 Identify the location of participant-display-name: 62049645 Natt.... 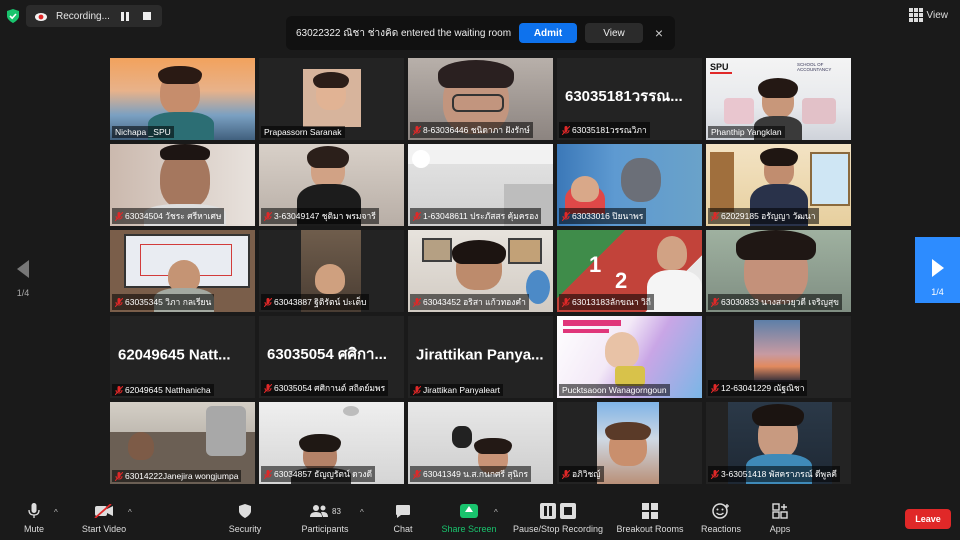
(174, 355).